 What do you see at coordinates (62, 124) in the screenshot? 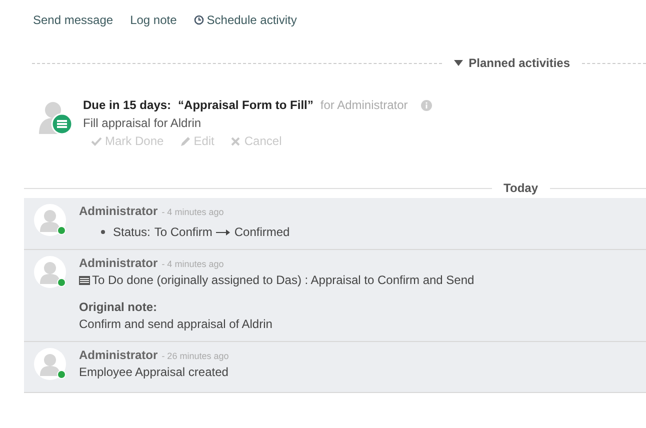
I see `activity-type-icon` at bounding box center [62, 124].